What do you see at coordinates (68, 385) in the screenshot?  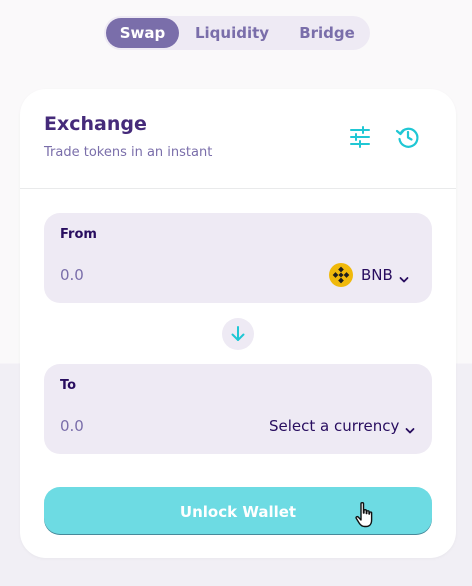 I see `to-label: To` at bounding box center [68, 385].